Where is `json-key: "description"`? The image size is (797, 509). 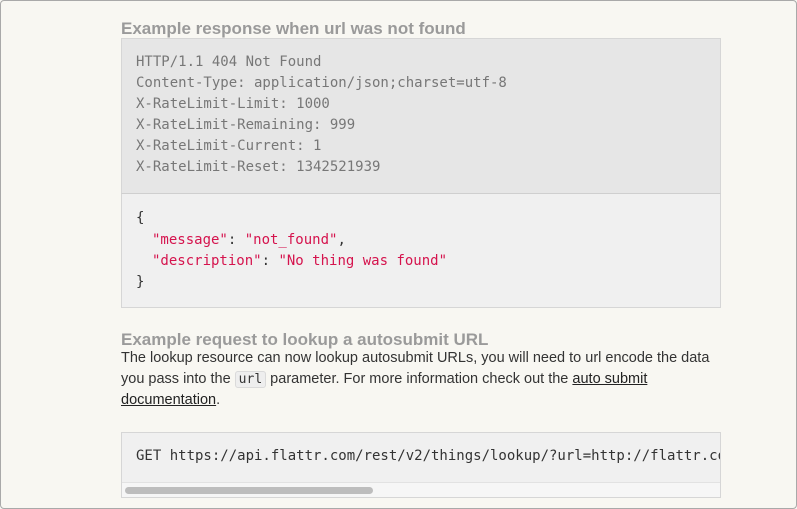 json-key: "description" is located at coordinates (207, 261).